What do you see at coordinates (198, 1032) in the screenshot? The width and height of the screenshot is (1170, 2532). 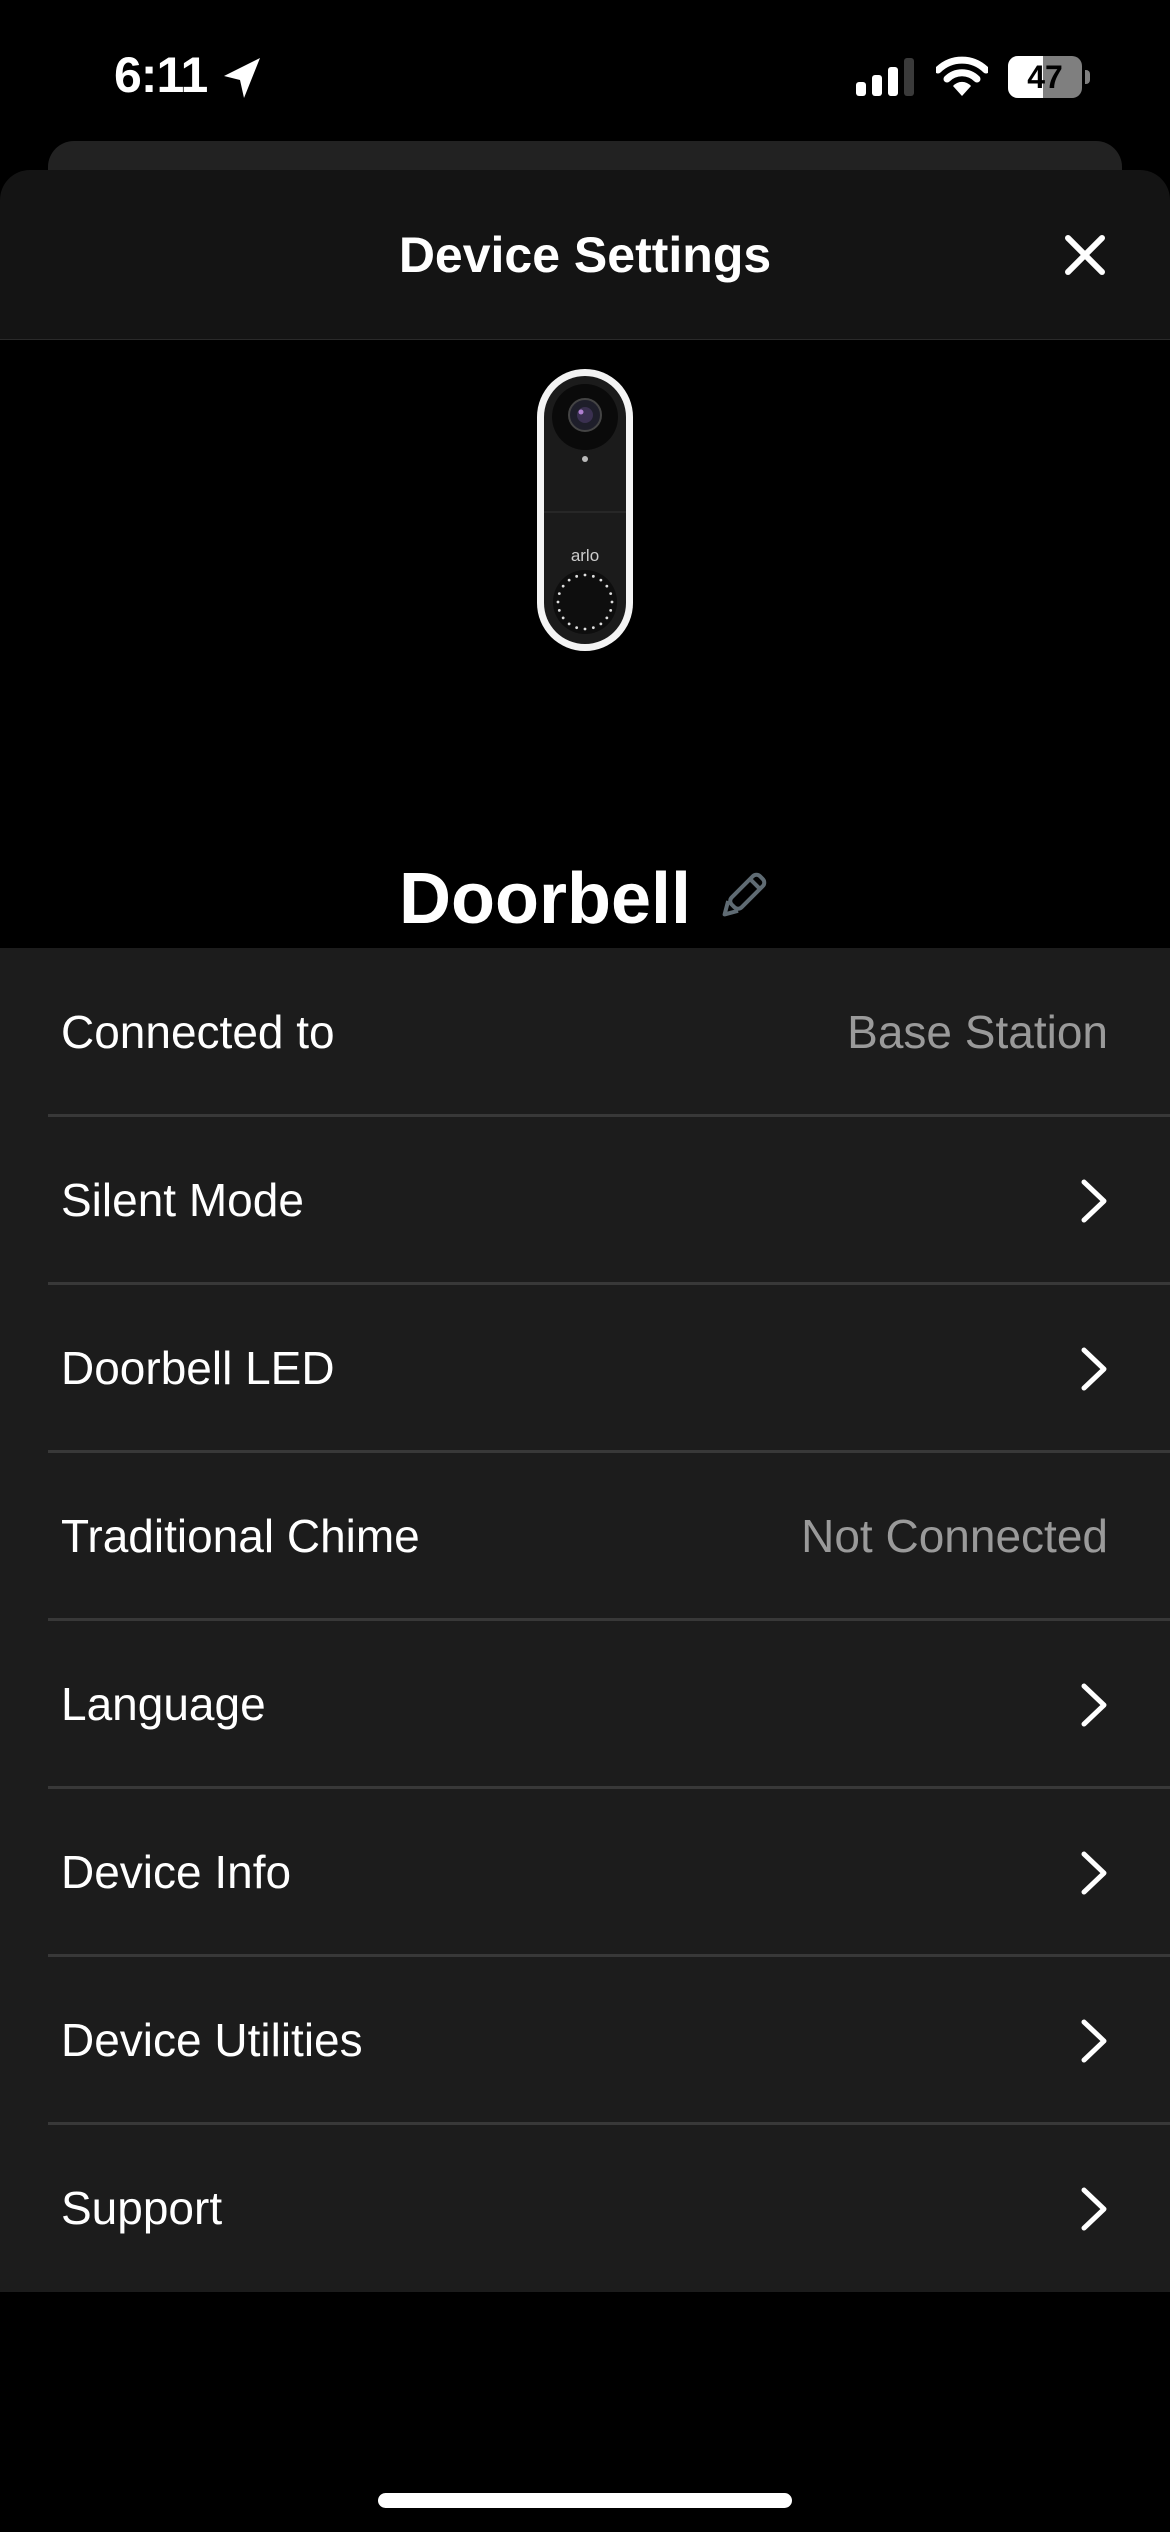 I see `row-label: Connected to` at bounding box center [198, 1032].